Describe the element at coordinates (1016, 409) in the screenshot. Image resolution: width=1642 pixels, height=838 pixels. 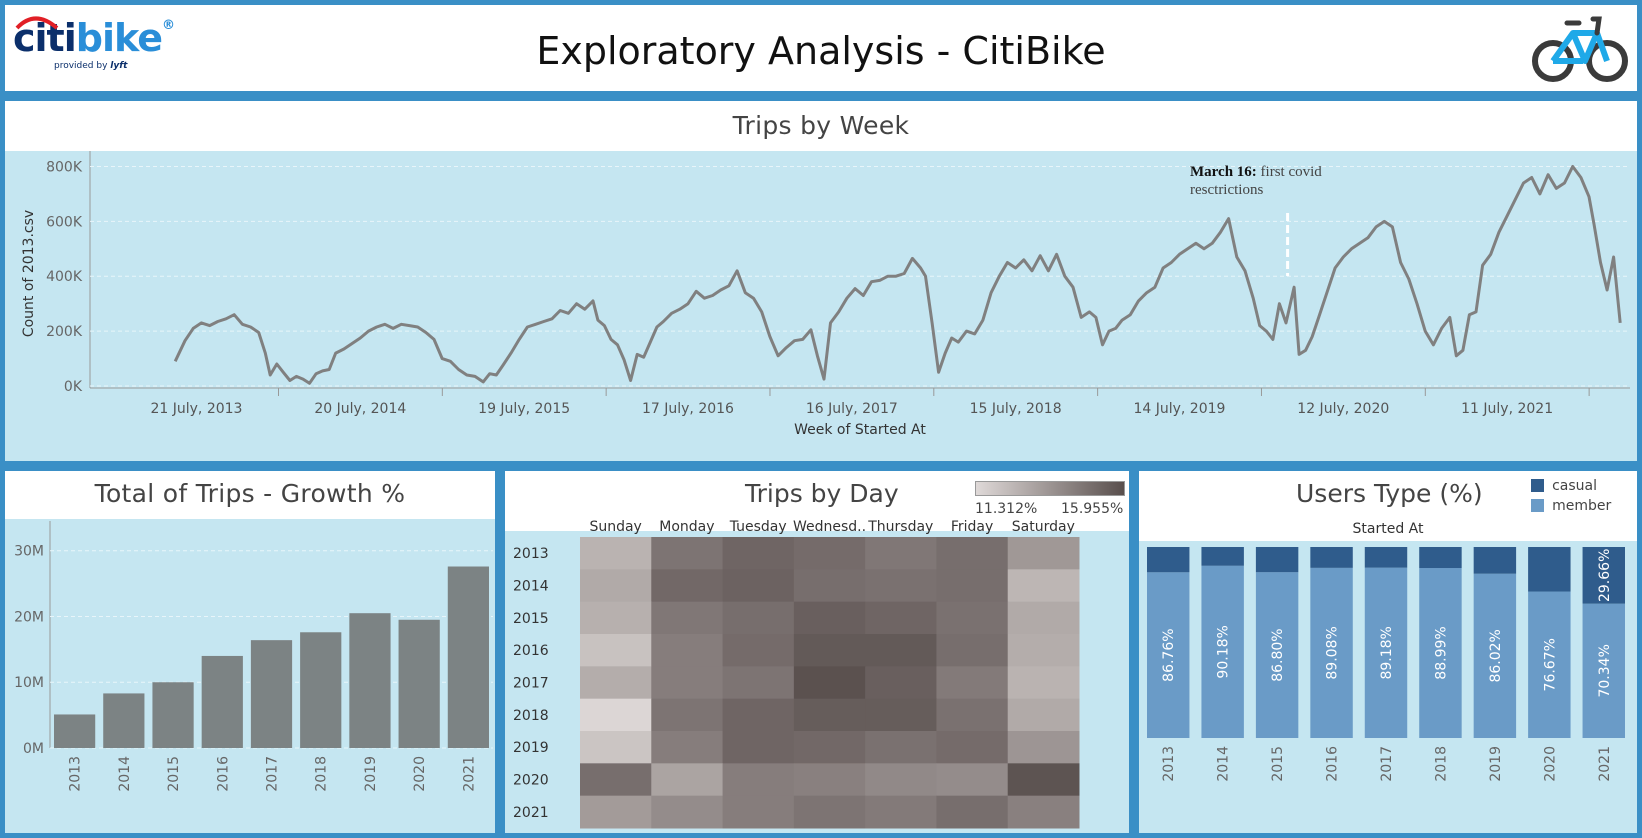
I see `week-x-tick-label: 15 July, 2018` at that location.